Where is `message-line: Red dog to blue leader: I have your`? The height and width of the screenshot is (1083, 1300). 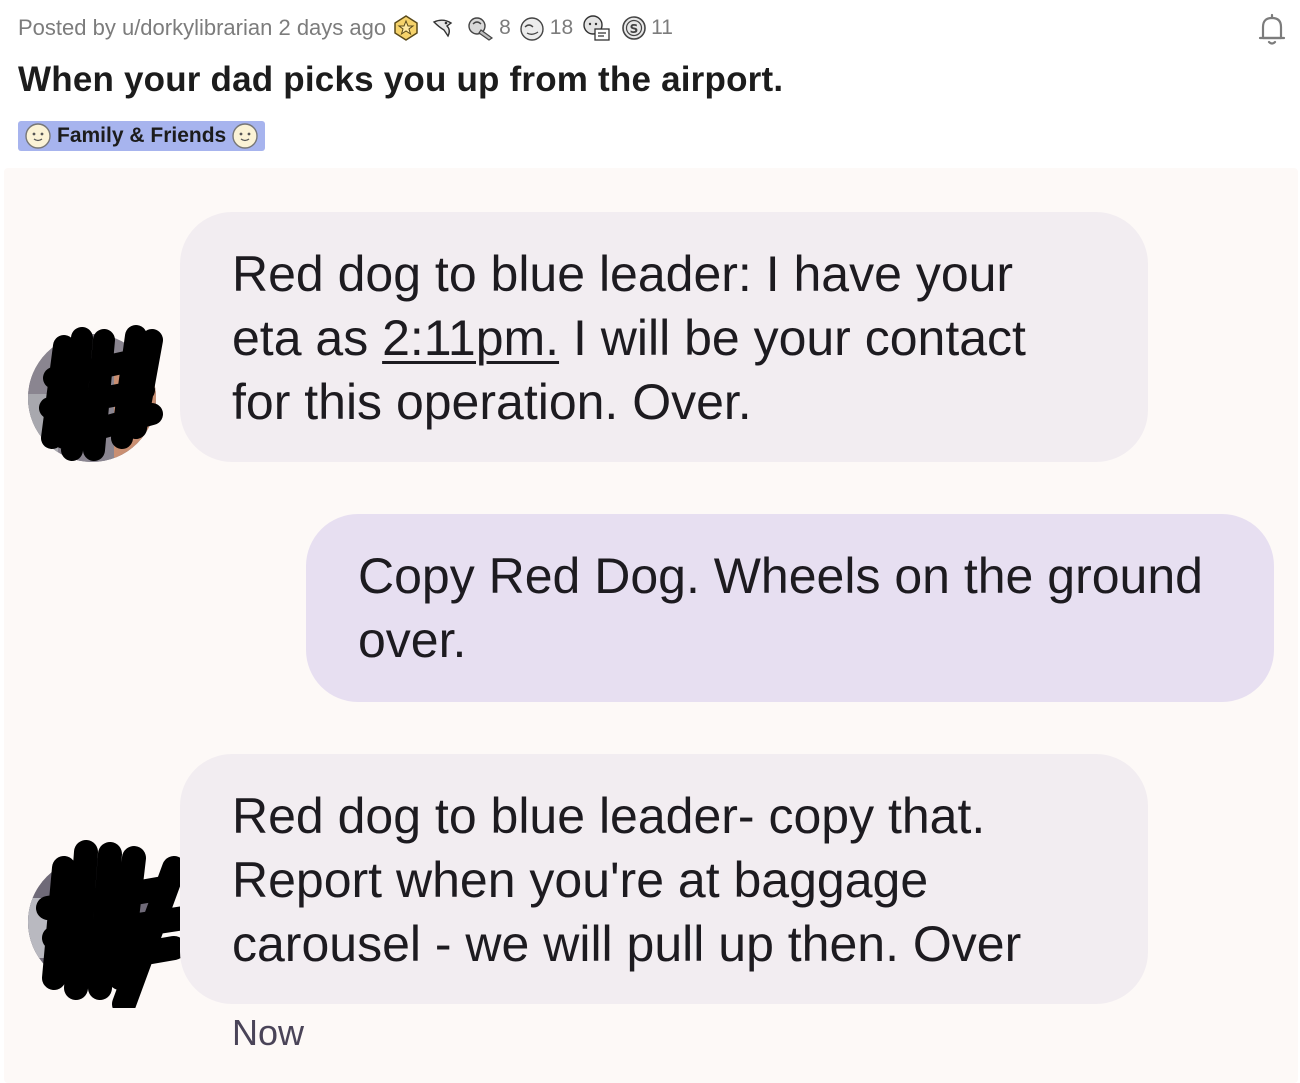 message-line: Red dog to blue leader: I have your is located at coordinates (623, 274).